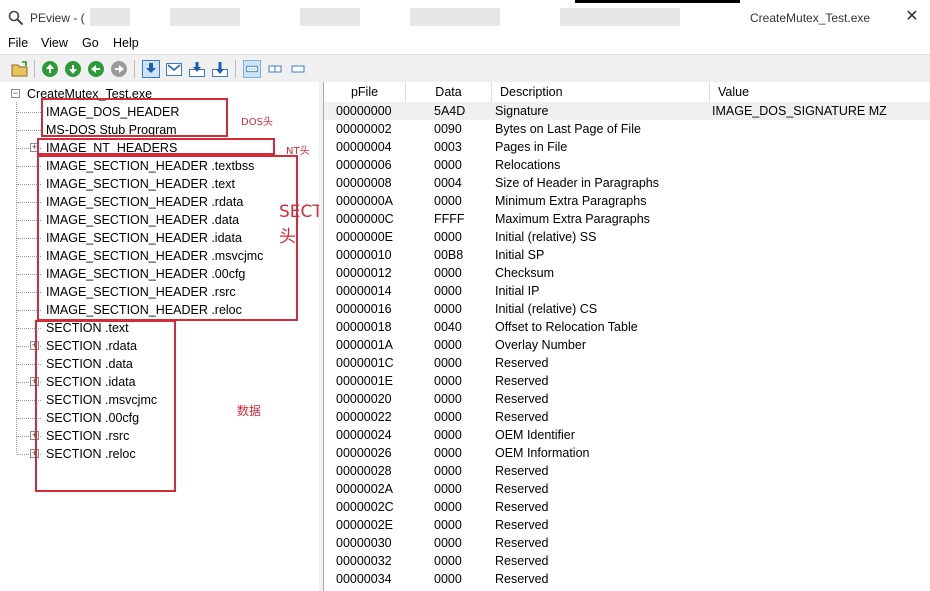 This screenshot has width=930, height=591. I want to click on table-row: 00000026 0000 OEM Information, so click(627, 453).